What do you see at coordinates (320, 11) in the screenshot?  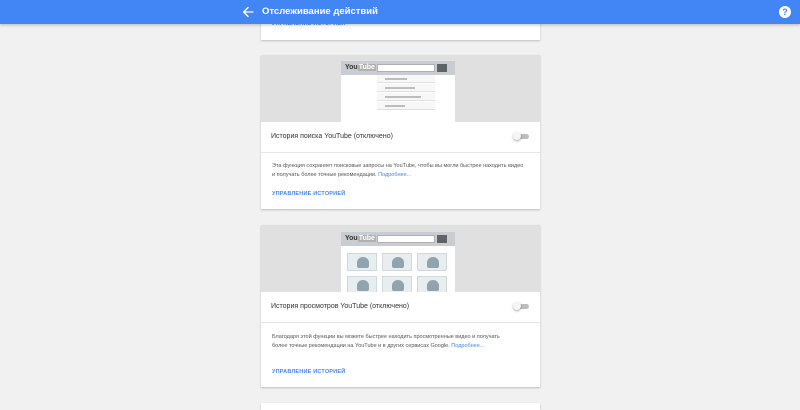 I see `page-title: Отслеживание действий` at bounding box center [320, 11].